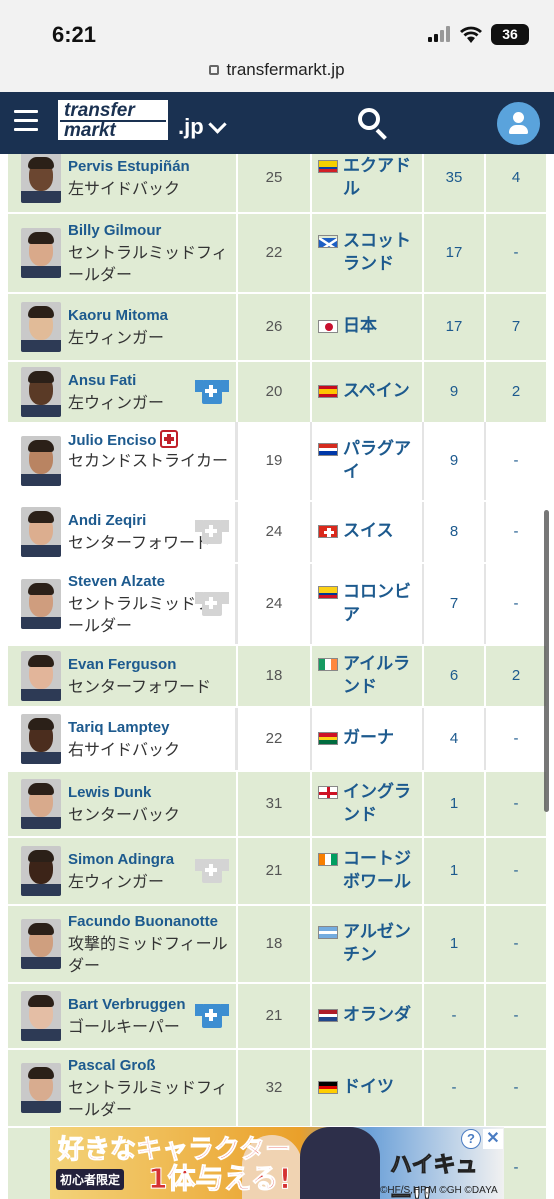 Image resolution: width=554 pixels, height=1199 pixels. I want to click on player-name: Tariq Lamptey, so click(118, 727).